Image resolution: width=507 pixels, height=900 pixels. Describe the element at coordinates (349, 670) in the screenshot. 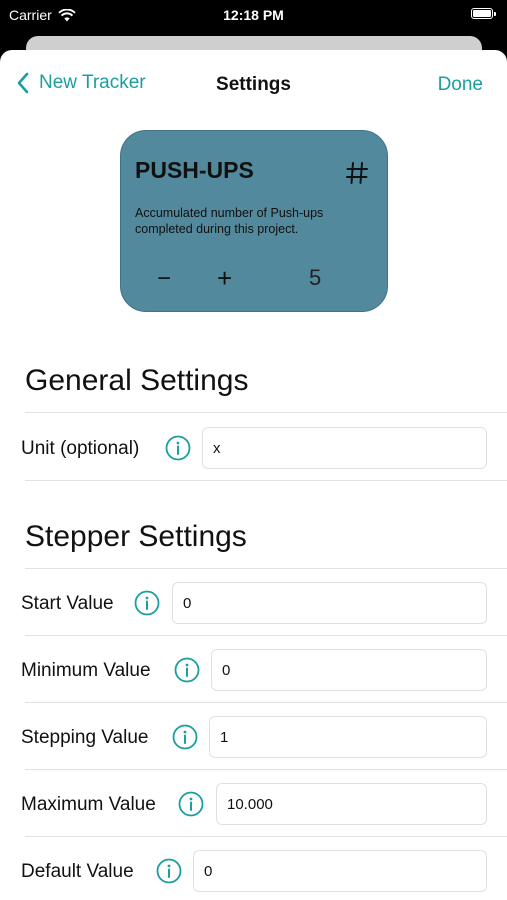

I see `minimum-value-input: 0` at that location.